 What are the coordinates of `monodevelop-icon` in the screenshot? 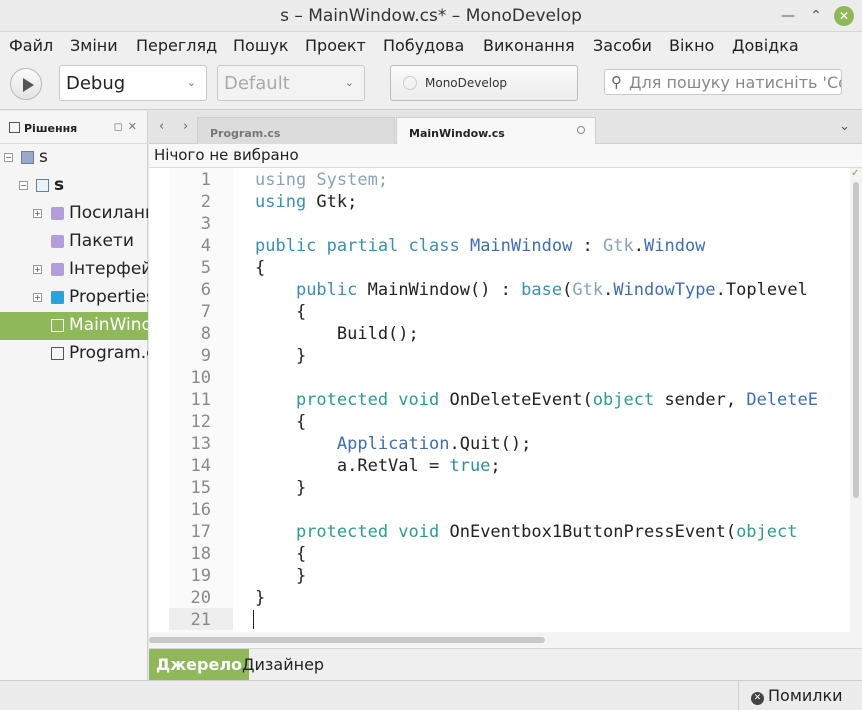 It's located at (410, 83).